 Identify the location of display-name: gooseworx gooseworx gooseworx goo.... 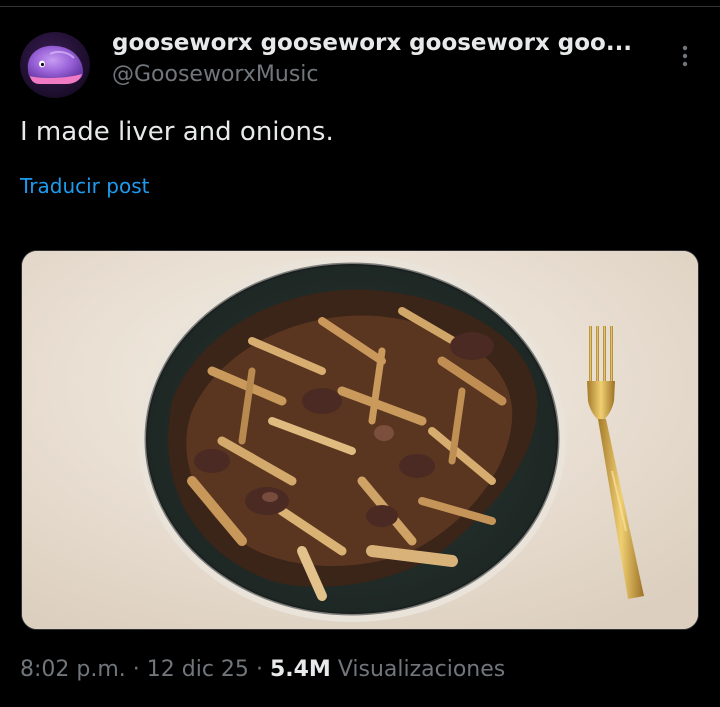
(382, 43).